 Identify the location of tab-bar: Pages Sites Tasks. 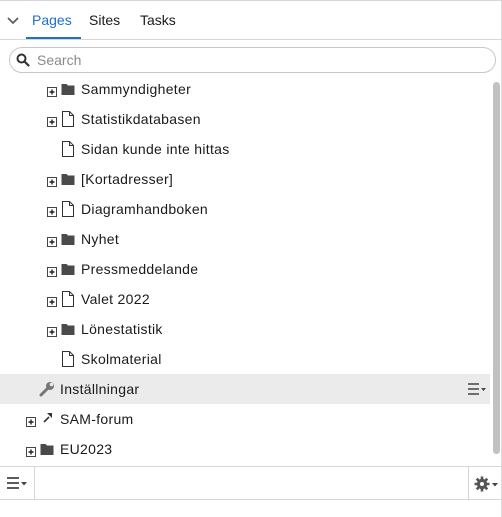
(251, 20).